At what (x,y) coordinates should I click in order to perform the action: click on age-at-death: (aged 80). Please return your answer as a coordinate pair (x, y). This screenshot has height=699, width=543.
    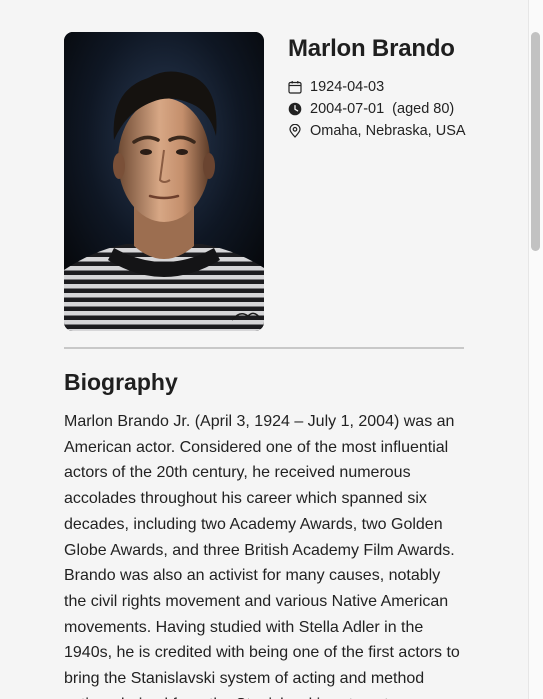
    Looking at the image, I should click on (423, 109).